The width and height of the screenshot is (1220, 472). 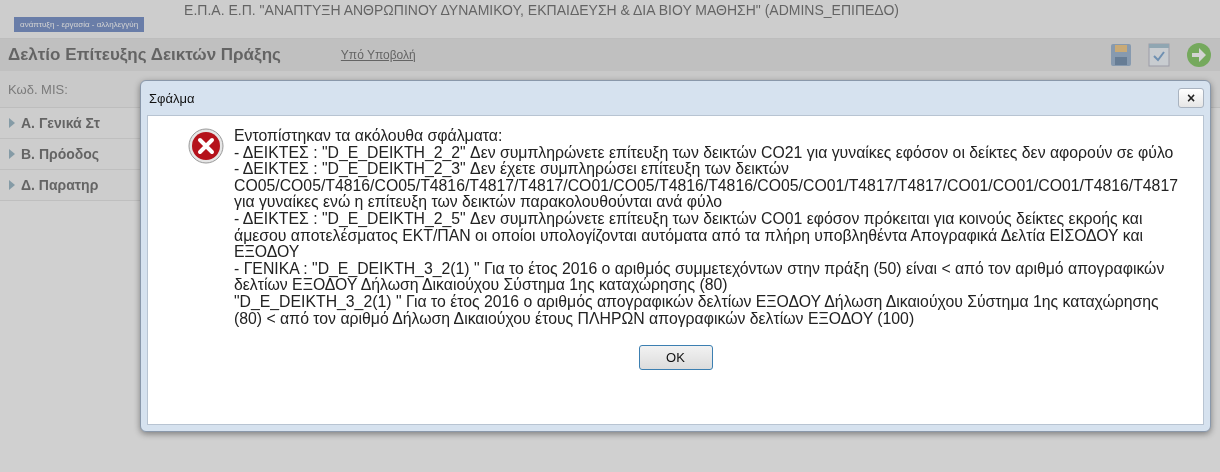 I want to click on dialog-title: Σφάλμα, so click(x=172, y=98).